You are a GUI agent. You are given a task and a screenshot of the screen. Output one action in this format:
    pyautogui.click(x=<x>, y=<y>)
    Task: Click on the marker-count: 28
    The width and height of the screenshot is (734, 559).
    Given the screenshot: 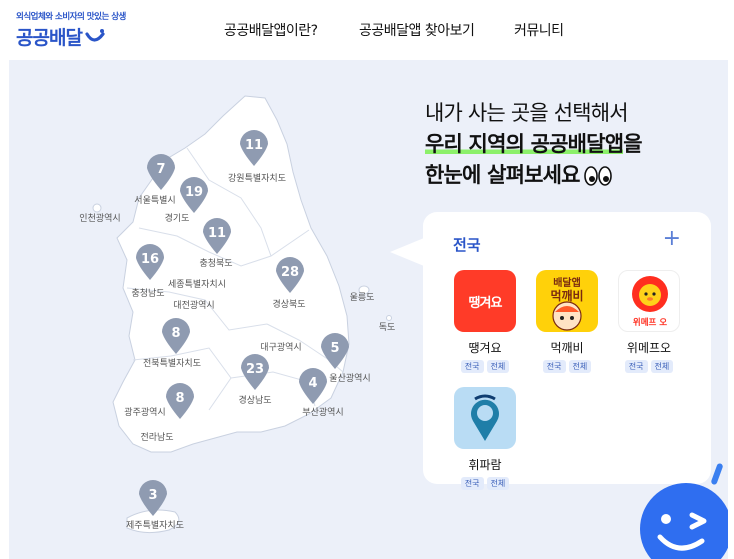 What is the action you would take?
    pyautogui.click(x=290, y=272)
    